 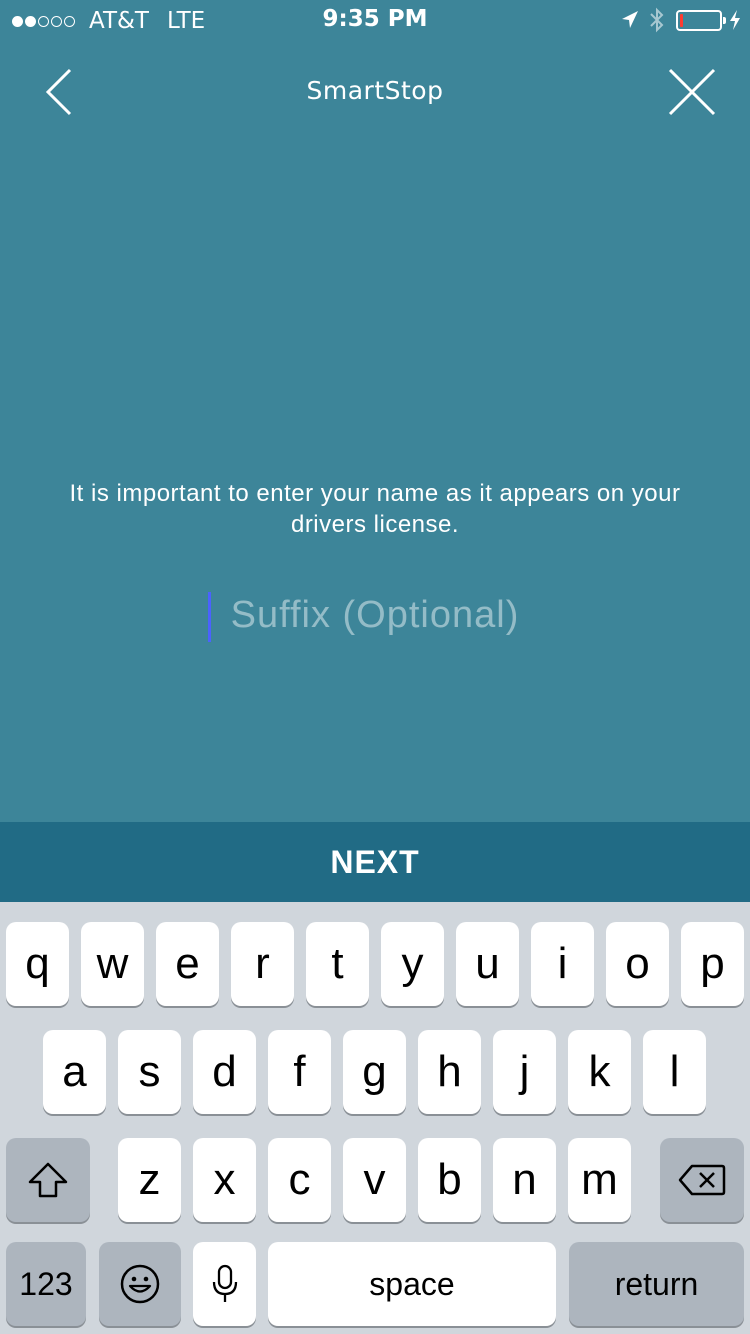 I want to click on emoji-icon, so click(x=140, y=1284).